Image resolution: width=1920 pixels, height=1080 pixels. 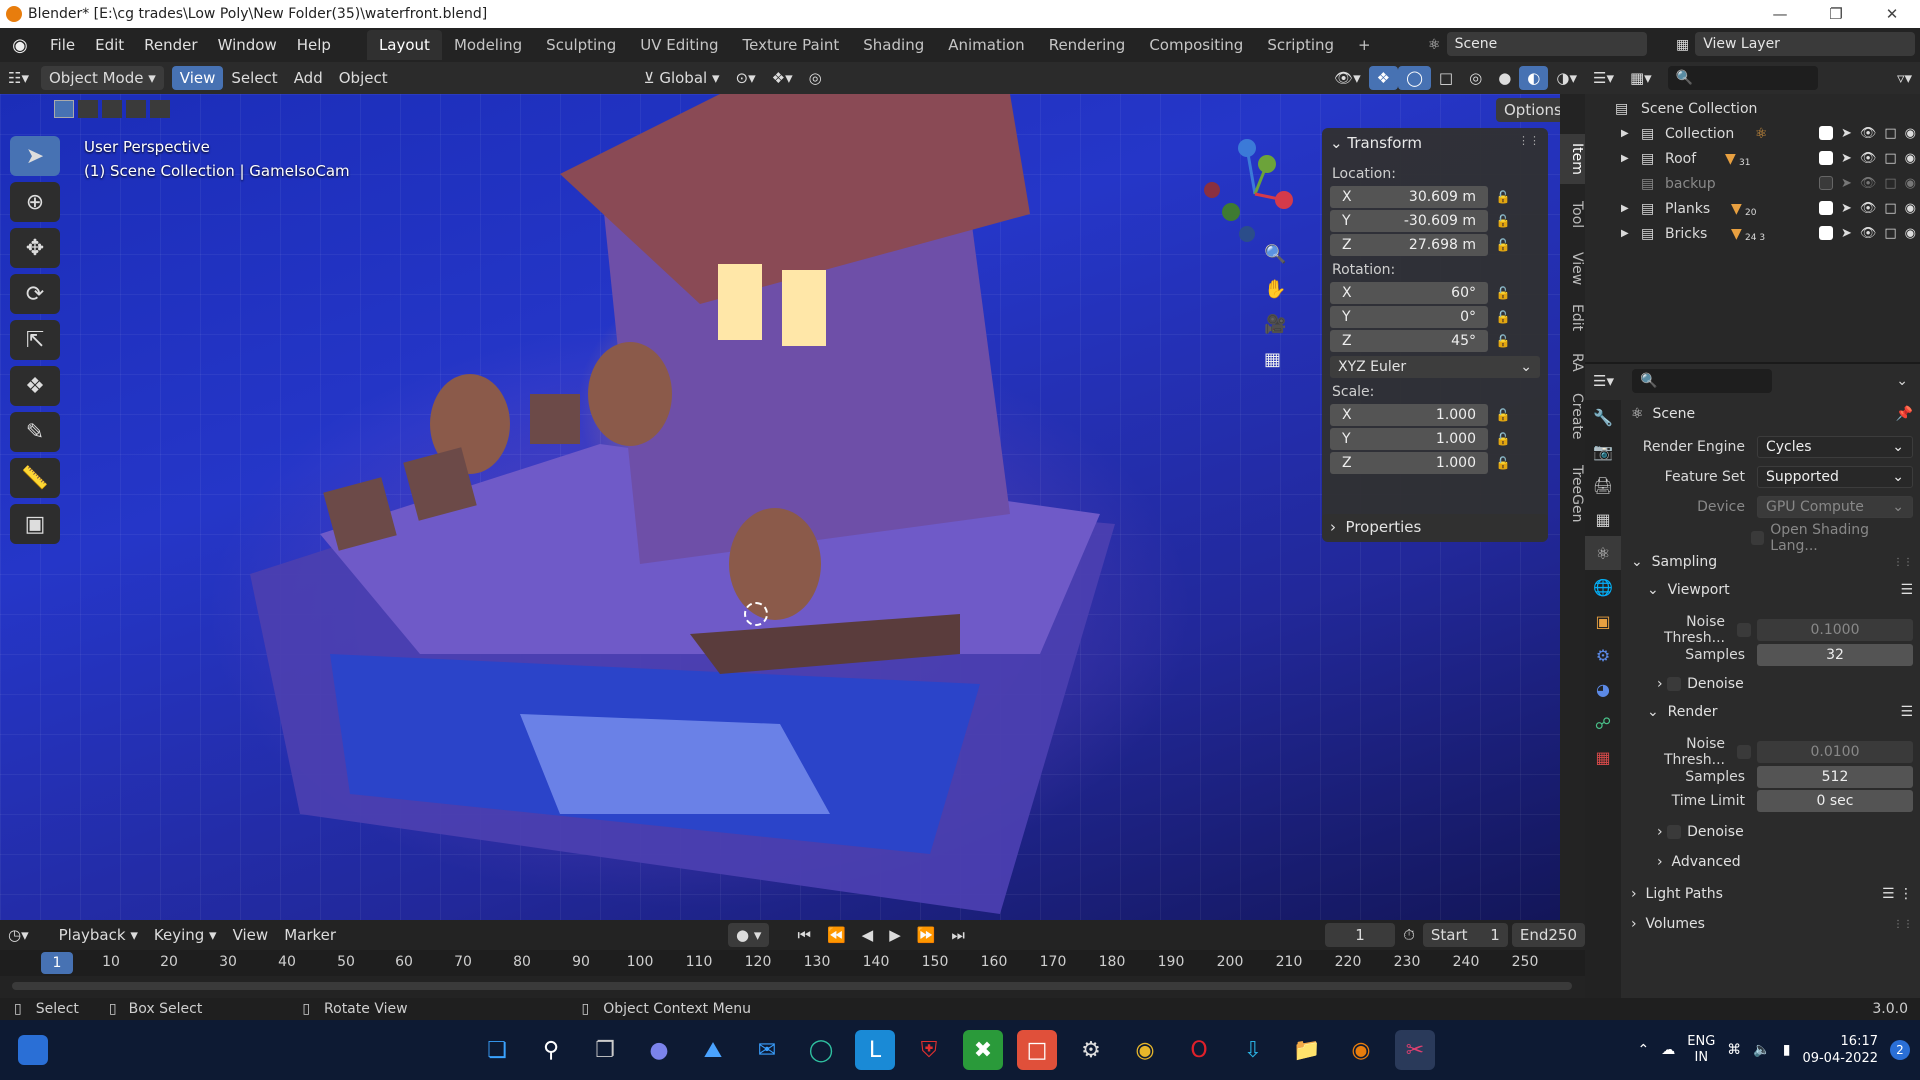 What do you see at coordinates (1091, 1050) in the screenshot?
I see `settings-icon: ⚙` at bounding box center [1091, 1050].